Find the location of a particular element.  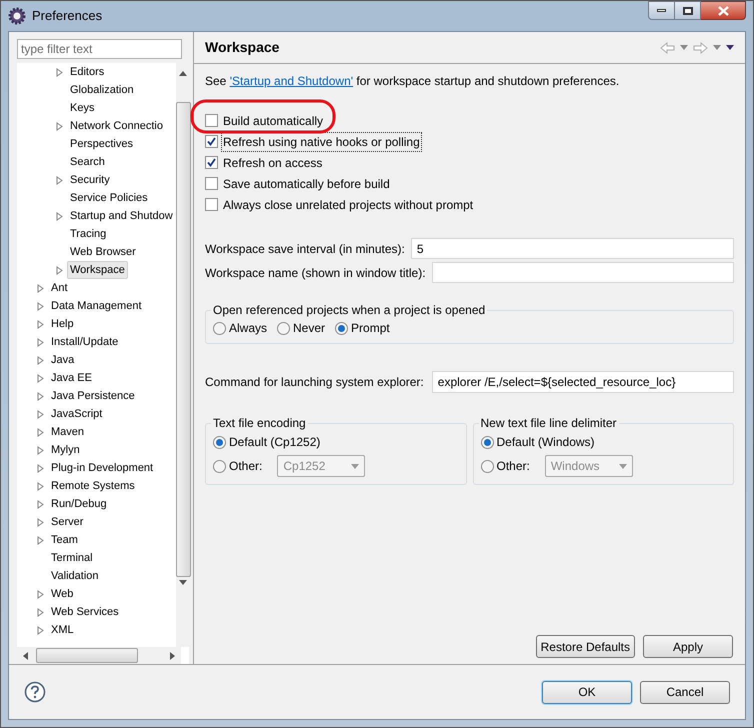

field-label: Workspace save interval (in minutes): is located at coordinates (305, 249).